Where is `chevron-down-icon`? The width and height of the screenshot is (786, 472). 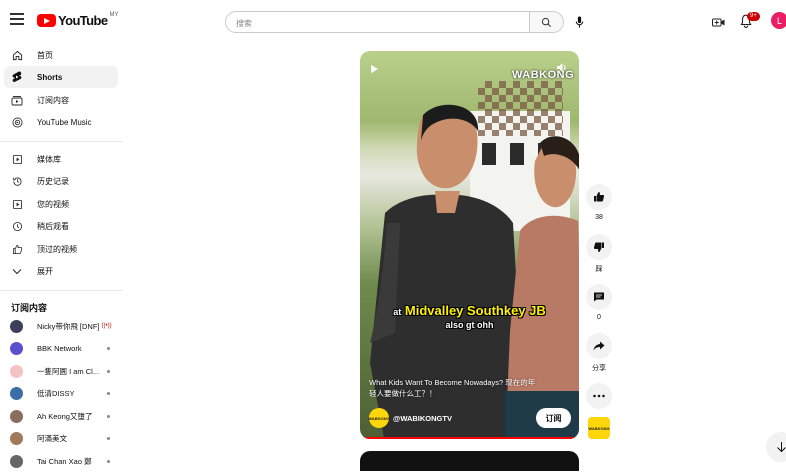 chevron-down-icon is located at coordinates (17, 271).